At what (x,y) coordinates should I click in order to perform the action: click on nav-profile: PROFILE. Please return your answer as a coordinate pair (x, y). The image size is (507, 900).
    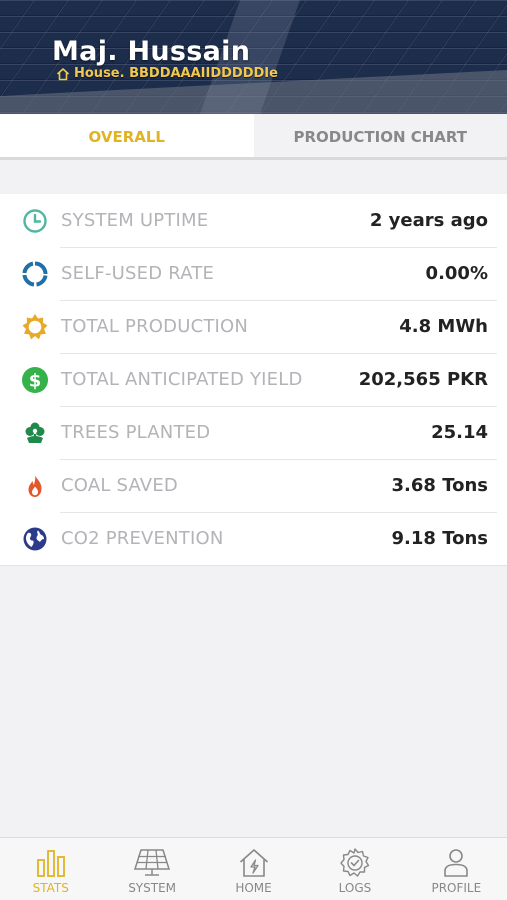
    Looking at the image, I should click on (456, 869).